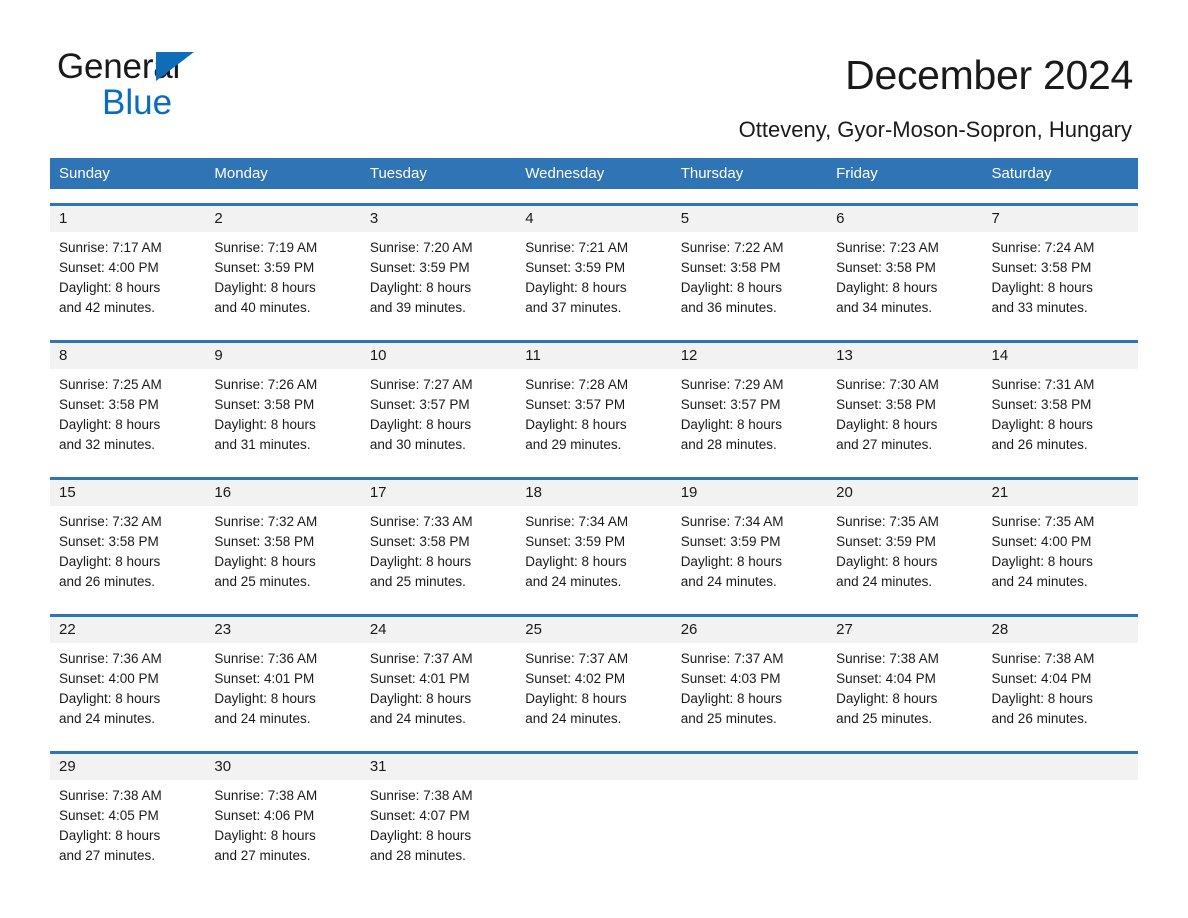  What do you see at coordinates (187, 84) in the screenshot?
I see `general-blue-logo: General Blue` at bounding box center [187, 84].